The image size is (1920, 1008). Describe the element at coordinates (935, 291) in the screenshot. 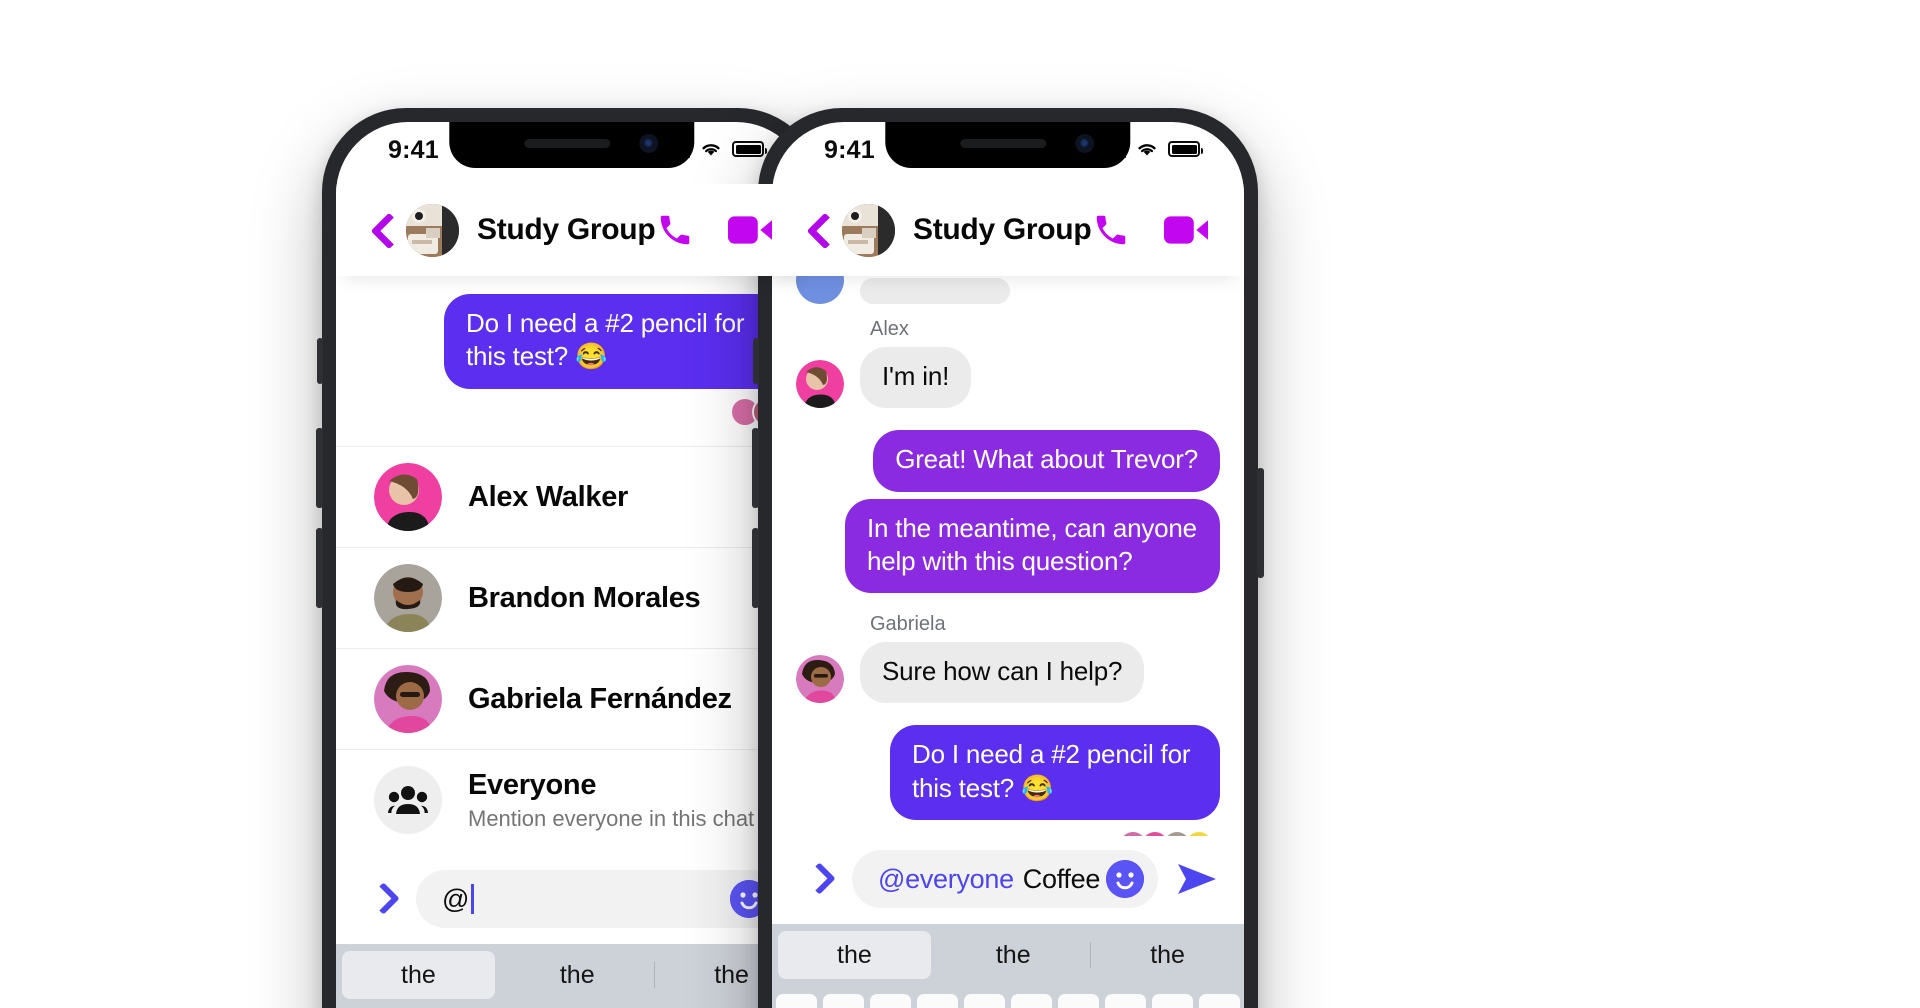

I see `message-bubble` at that location.